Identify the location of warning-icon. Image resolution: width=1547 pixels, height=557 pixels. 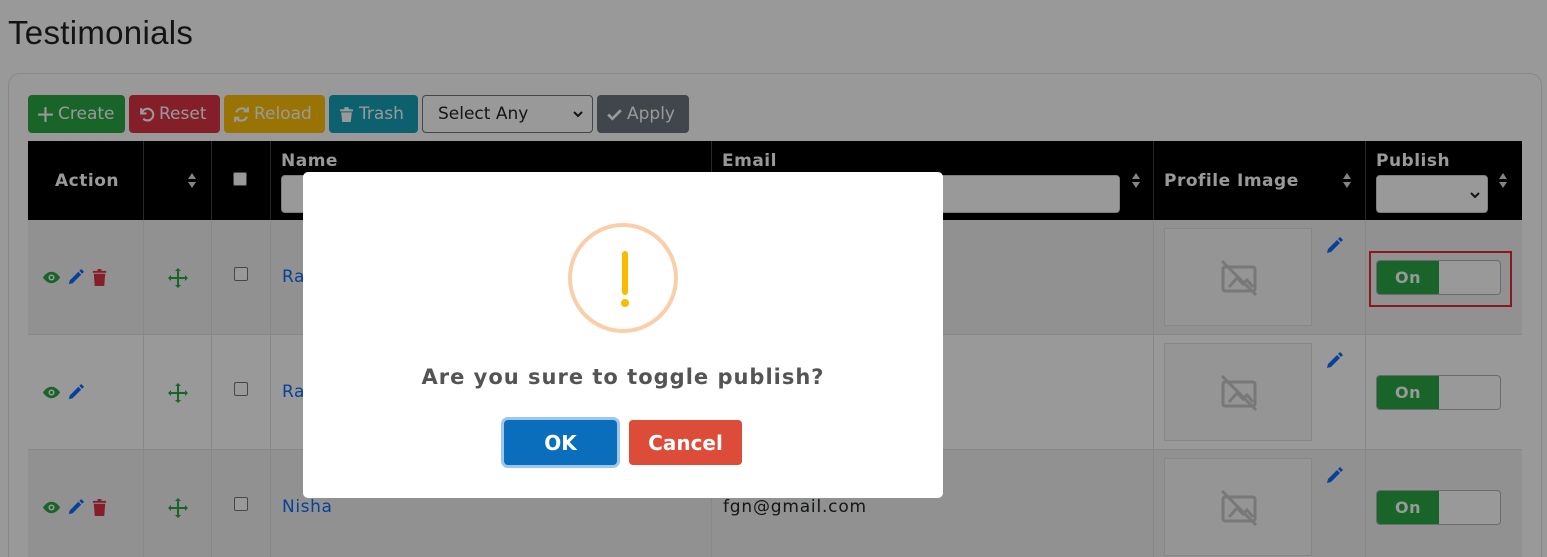
(623, 278).